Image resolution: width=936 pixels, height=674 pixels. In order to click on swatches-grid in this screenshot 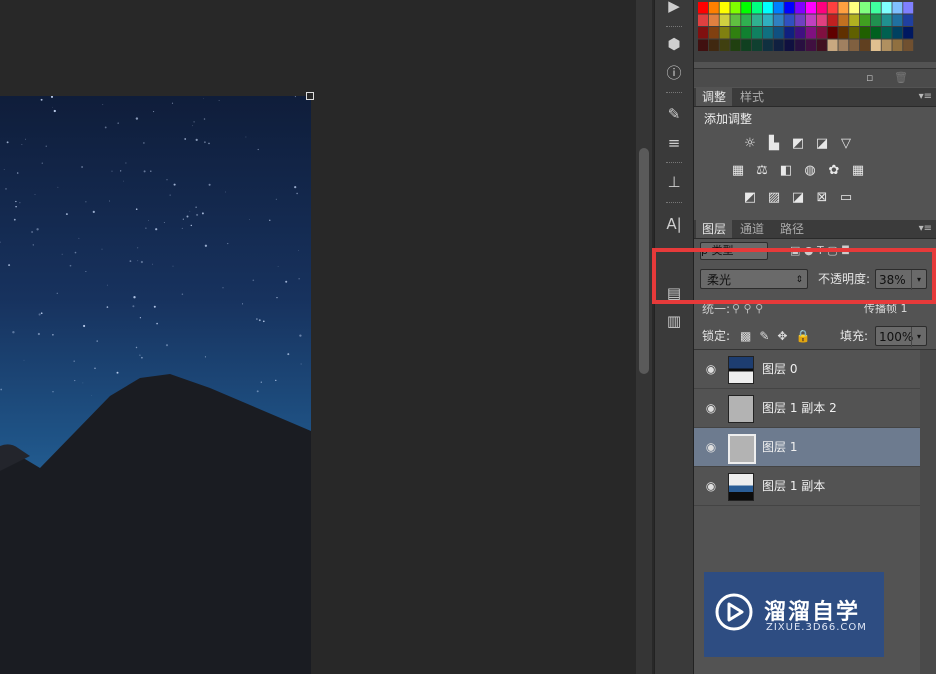, I will do `click(815, 31)`.